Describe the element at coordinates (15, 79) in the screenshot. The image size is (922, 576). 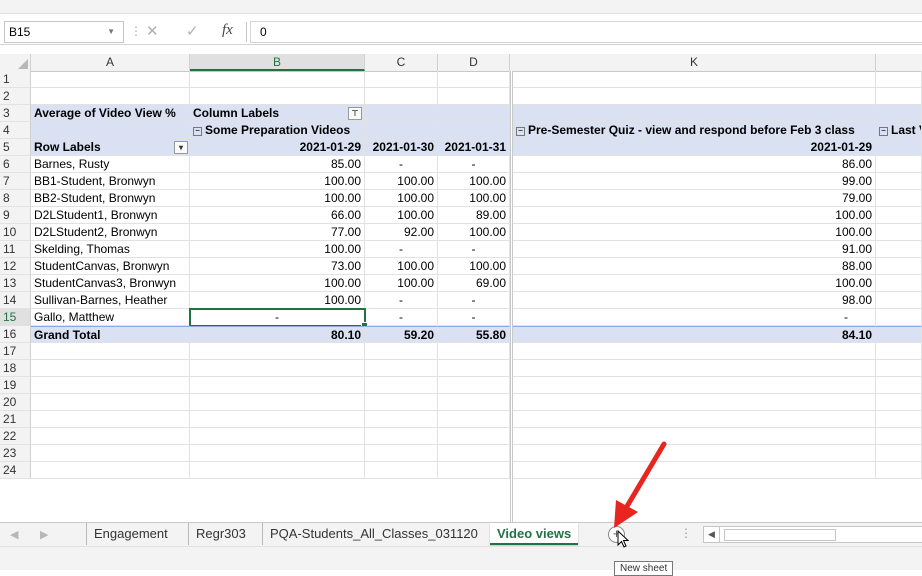
I see `row-header: 1` at that location.